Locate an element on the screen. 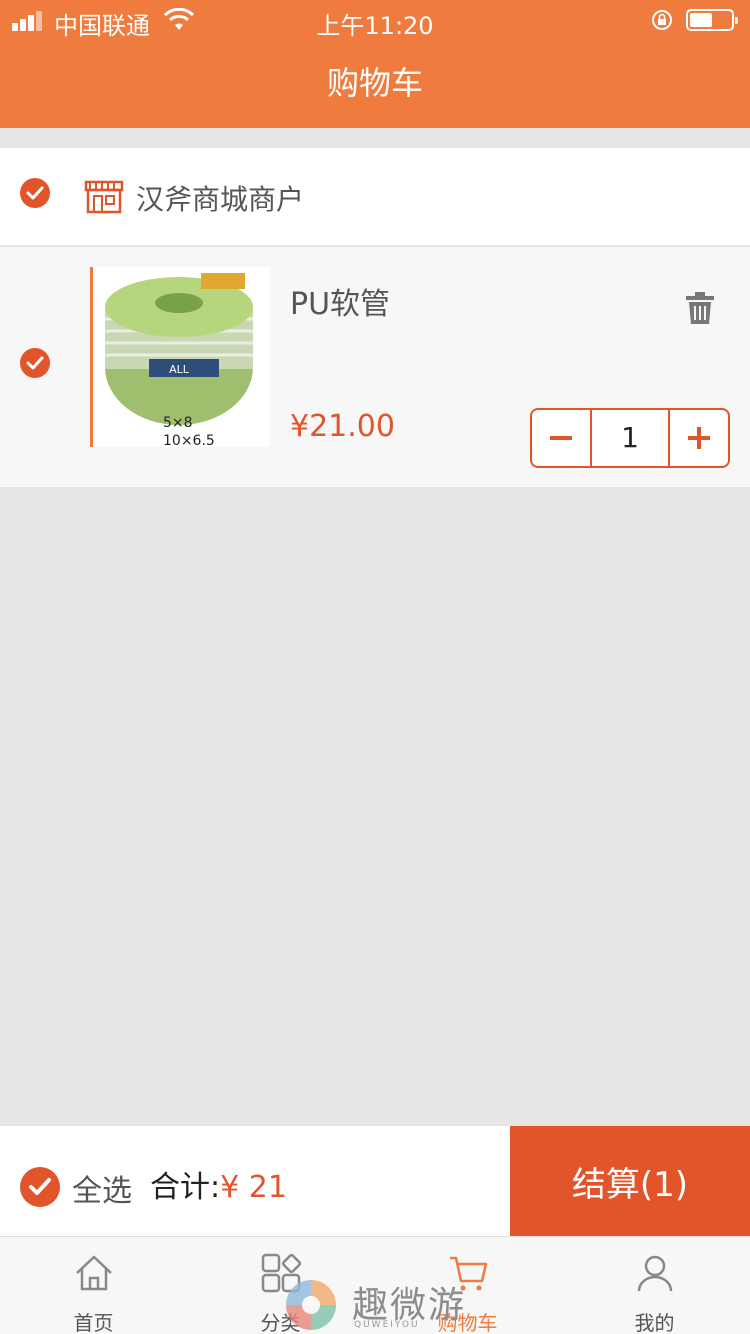 The image size is (750, 1334). increase-button is located at coordinates (698, 438).